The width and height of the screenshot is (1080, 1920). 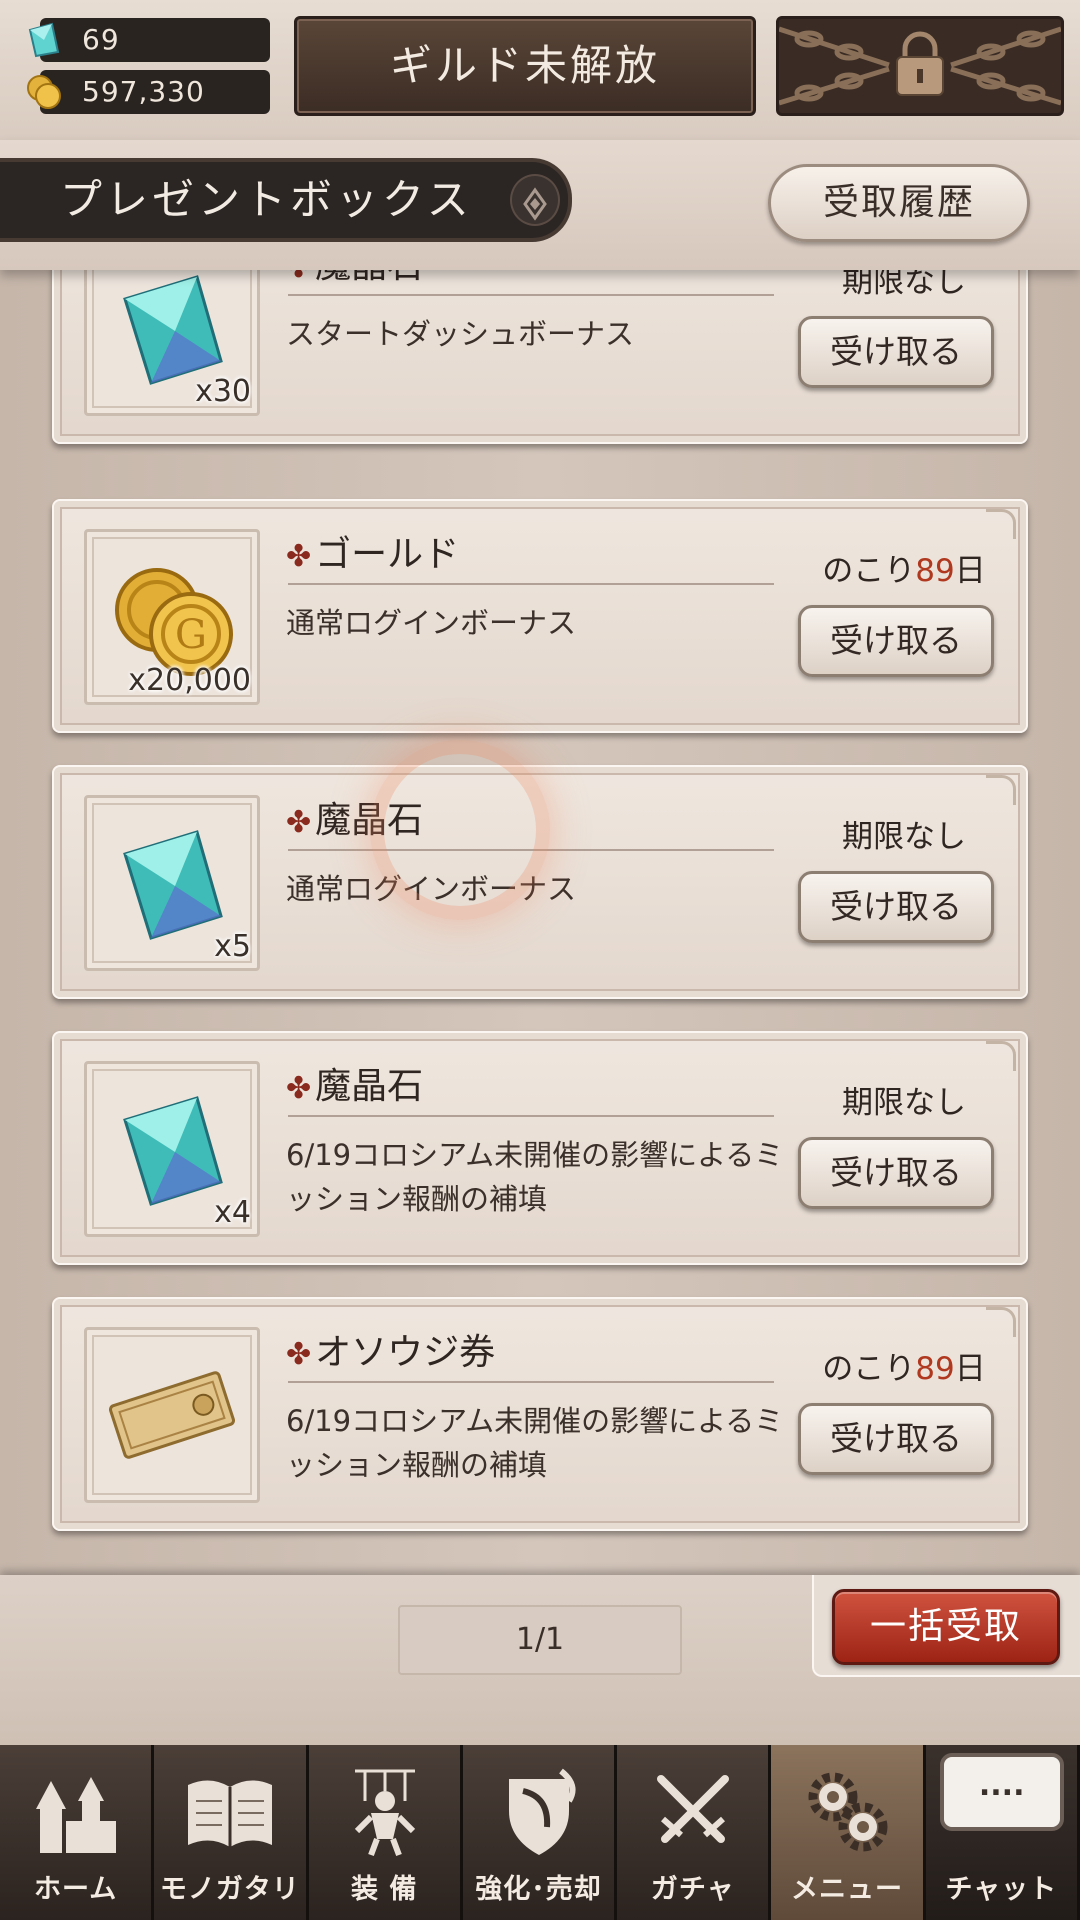 What do you see at coordinates (44, 40) in the screenshot?
I see `crystal-icon` at bounding box center [44, 40].